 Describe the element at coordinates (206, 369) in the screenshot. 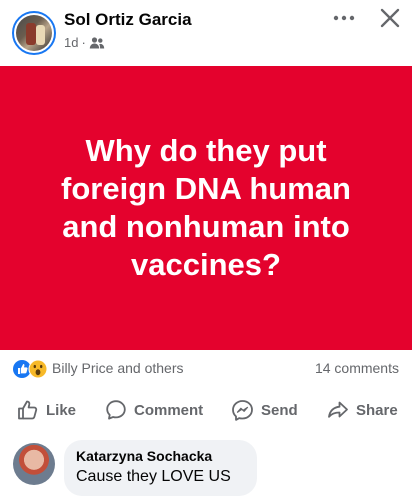

I see `reactions-bar: Billy Price and others 14 comments` at that location.